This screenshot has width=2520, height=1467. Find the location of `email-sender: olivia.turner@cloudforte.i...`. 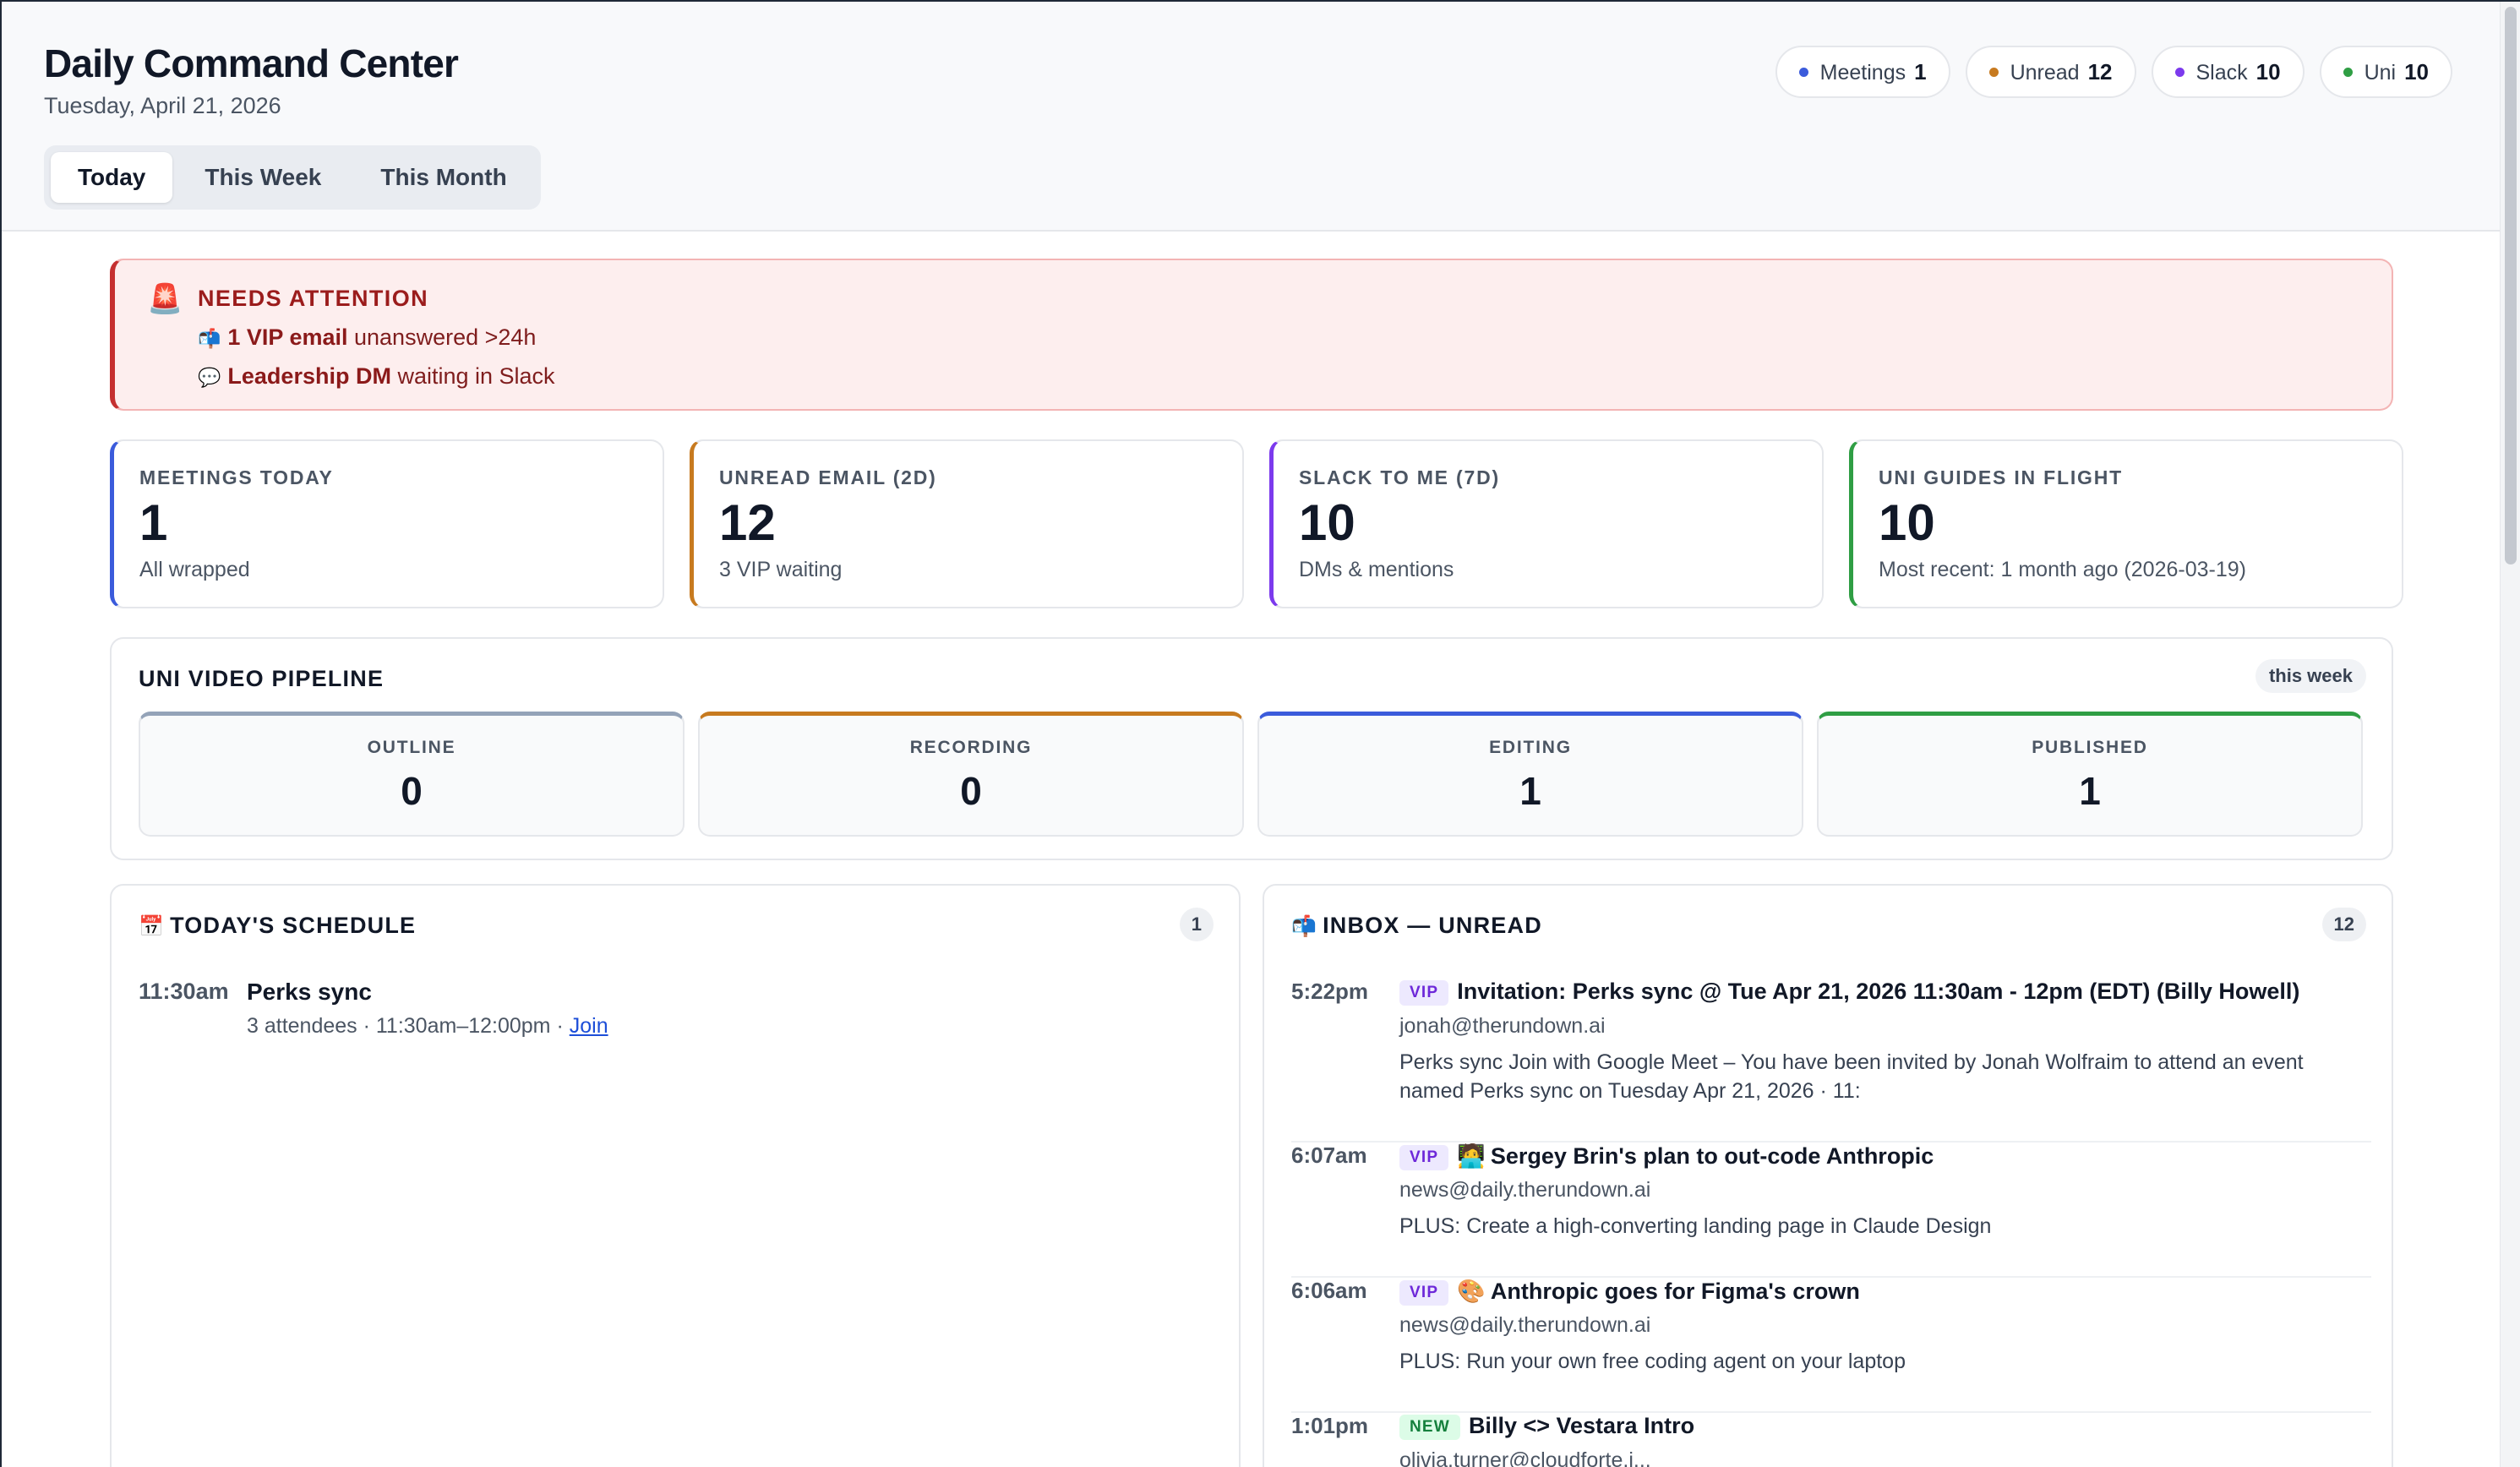

email-sender: olivia.turner@cloudforte.i... is located at coordinates (1525, 1457).